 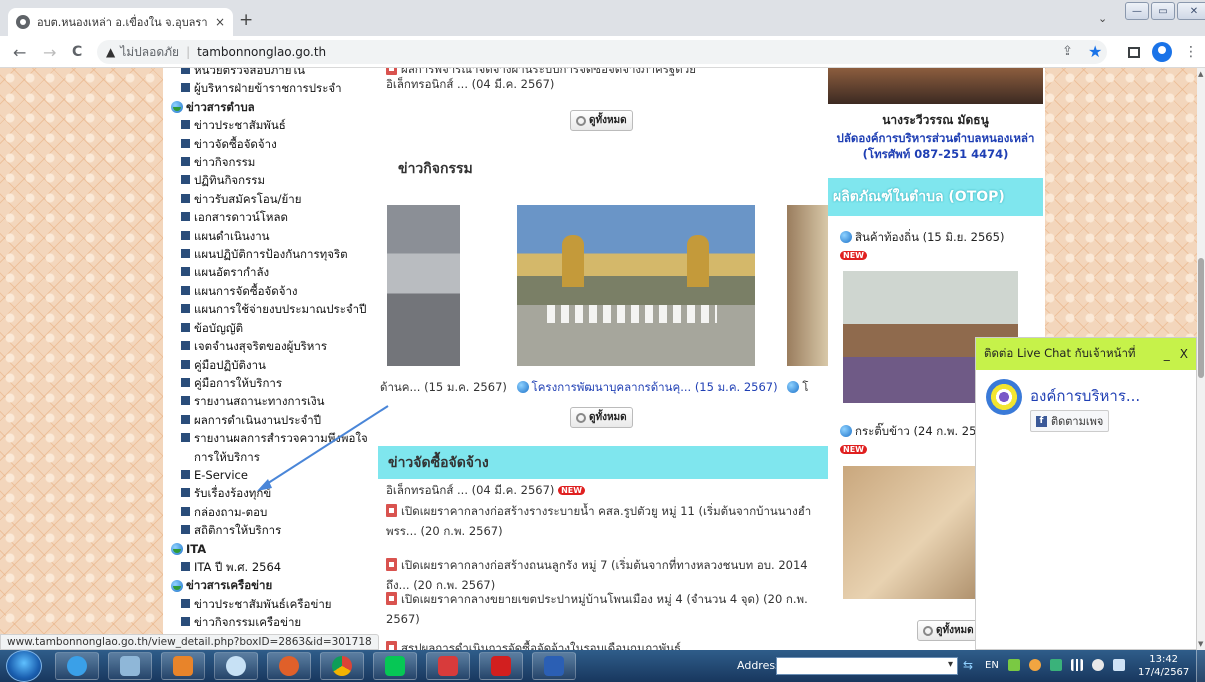 I want to click on follow-page-label: ติดตามเพจ, so click(x=1077, y=421).